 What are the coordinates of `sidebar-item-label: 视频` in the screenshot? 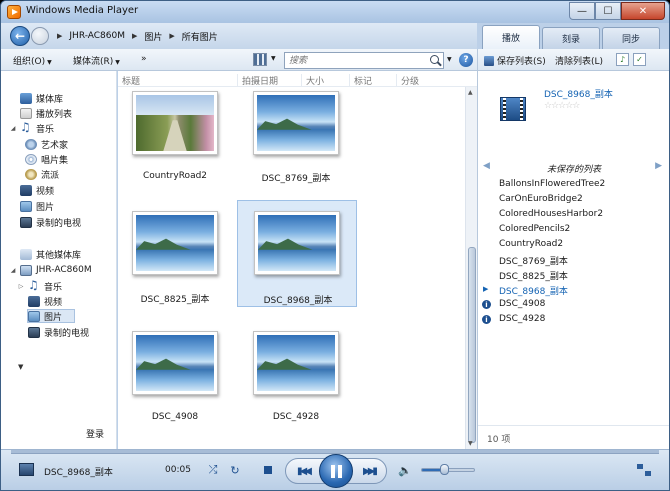 It's located at (53, 302).